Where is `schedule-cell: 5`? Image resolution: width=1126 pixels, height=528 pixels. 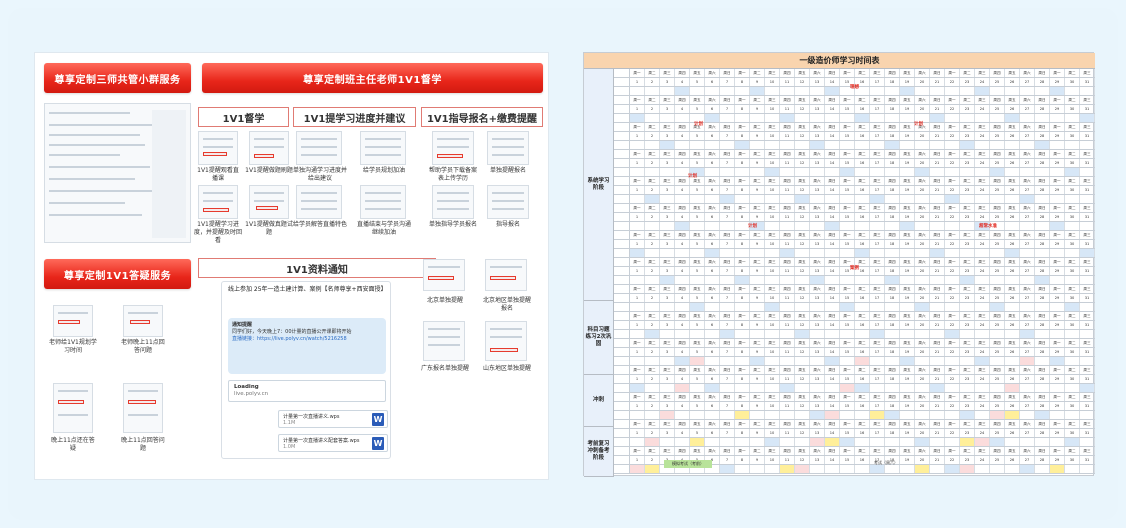 schedule-cell: 5 is located at coordinates (697, 82).